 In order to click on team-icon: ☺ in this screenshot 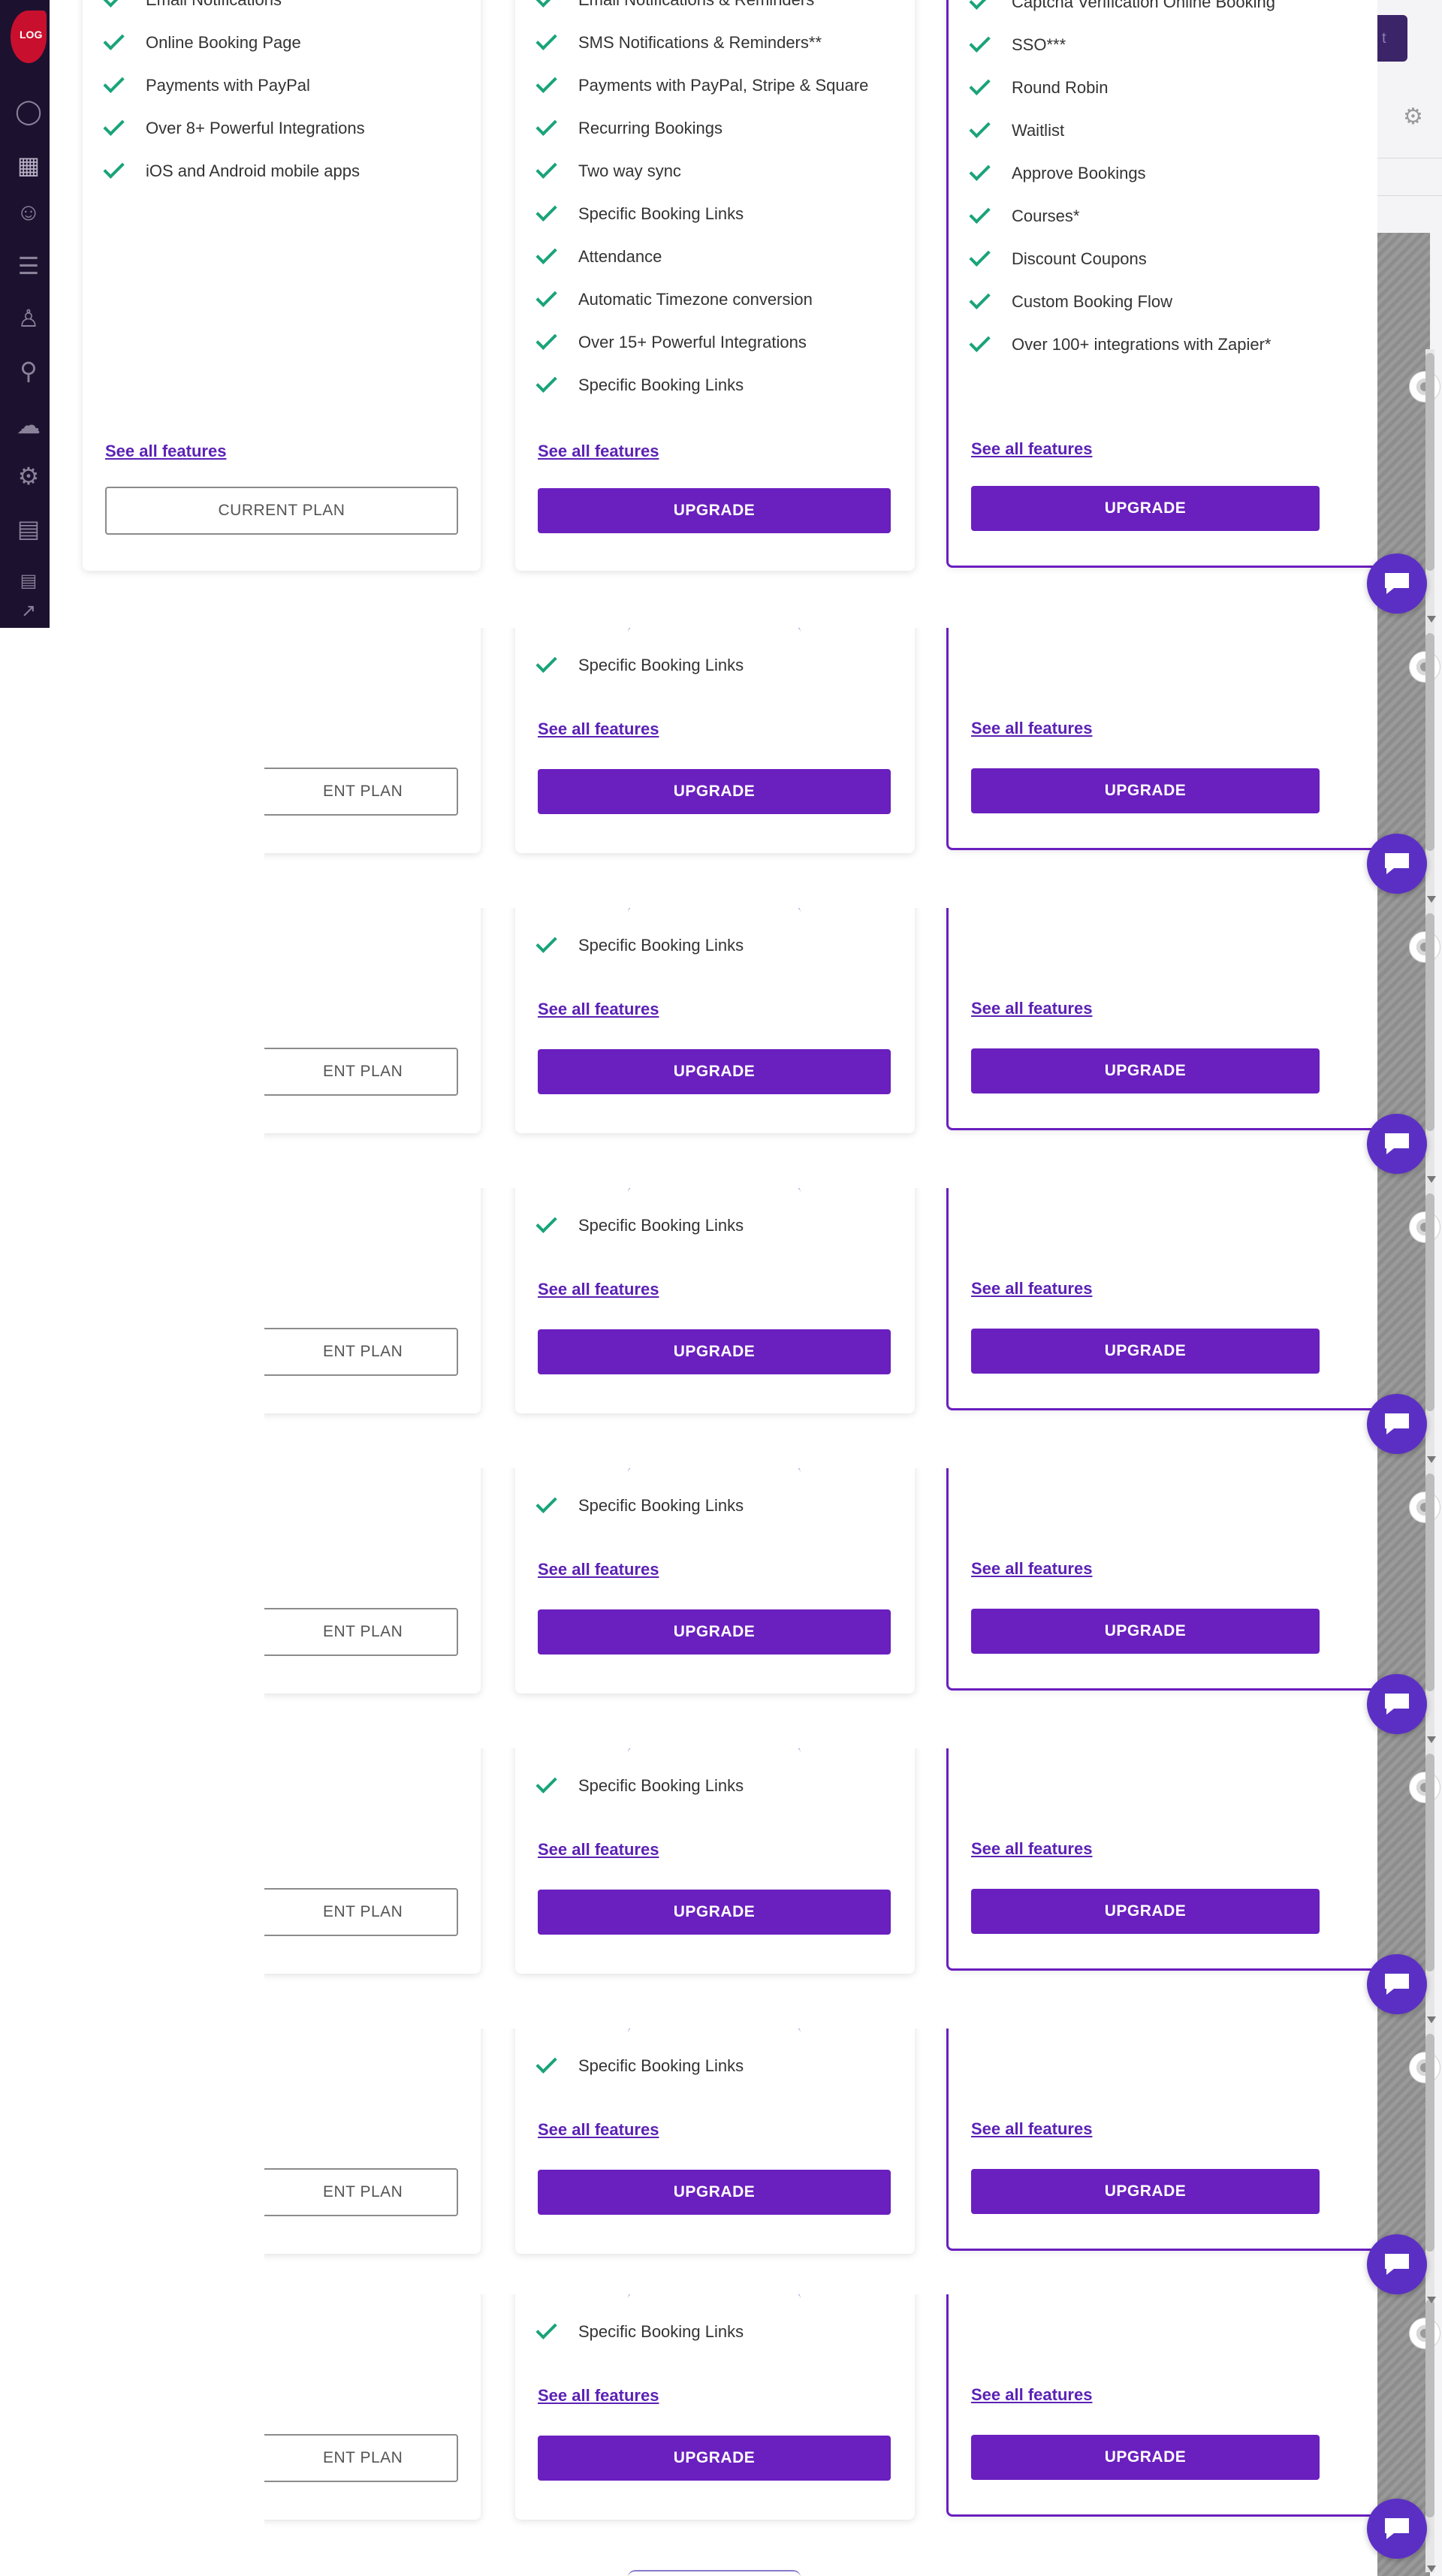, I will do `click(29, 212)`.